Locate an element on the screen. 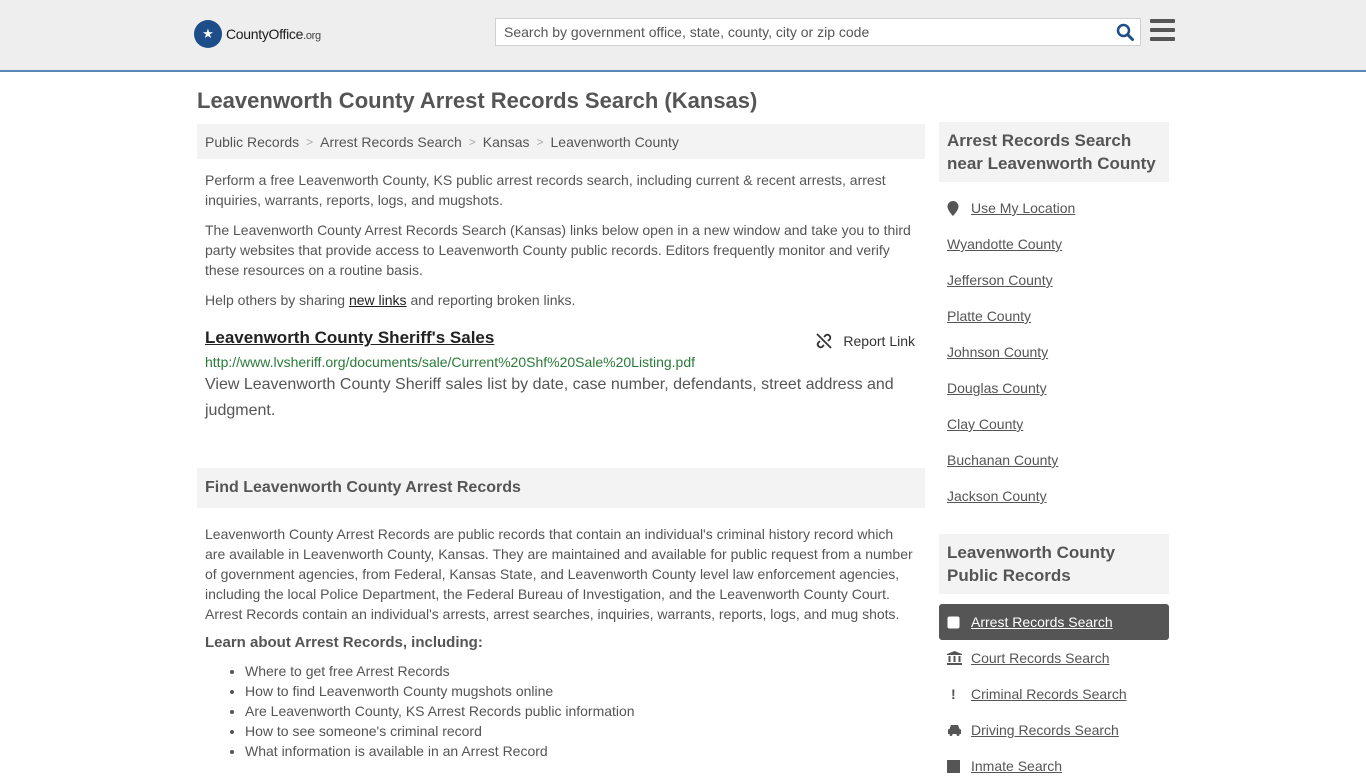 The height and width of the screenshot is (784, 1366). search-bar is located at coordinates (818, 32).